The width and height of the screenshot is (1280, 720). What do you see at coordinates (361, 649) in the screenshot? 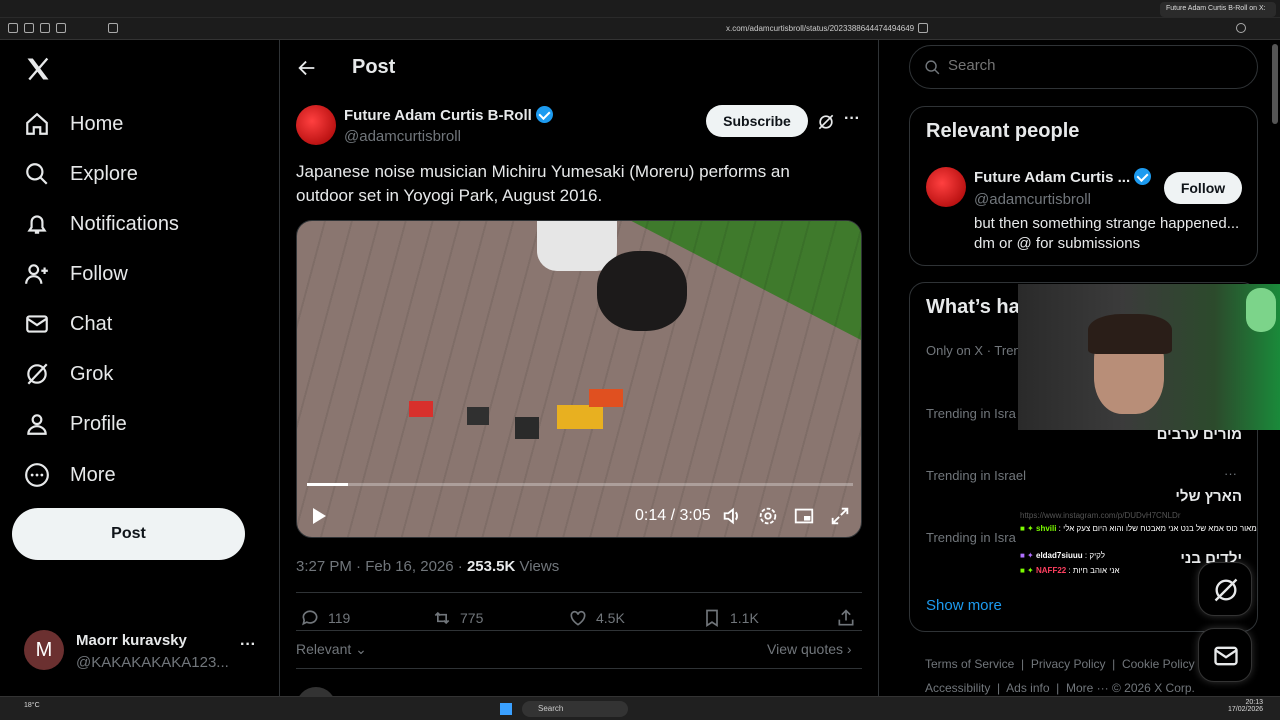
I see `chevron-down-icon: ⌄` at bounding box center [361, 649].